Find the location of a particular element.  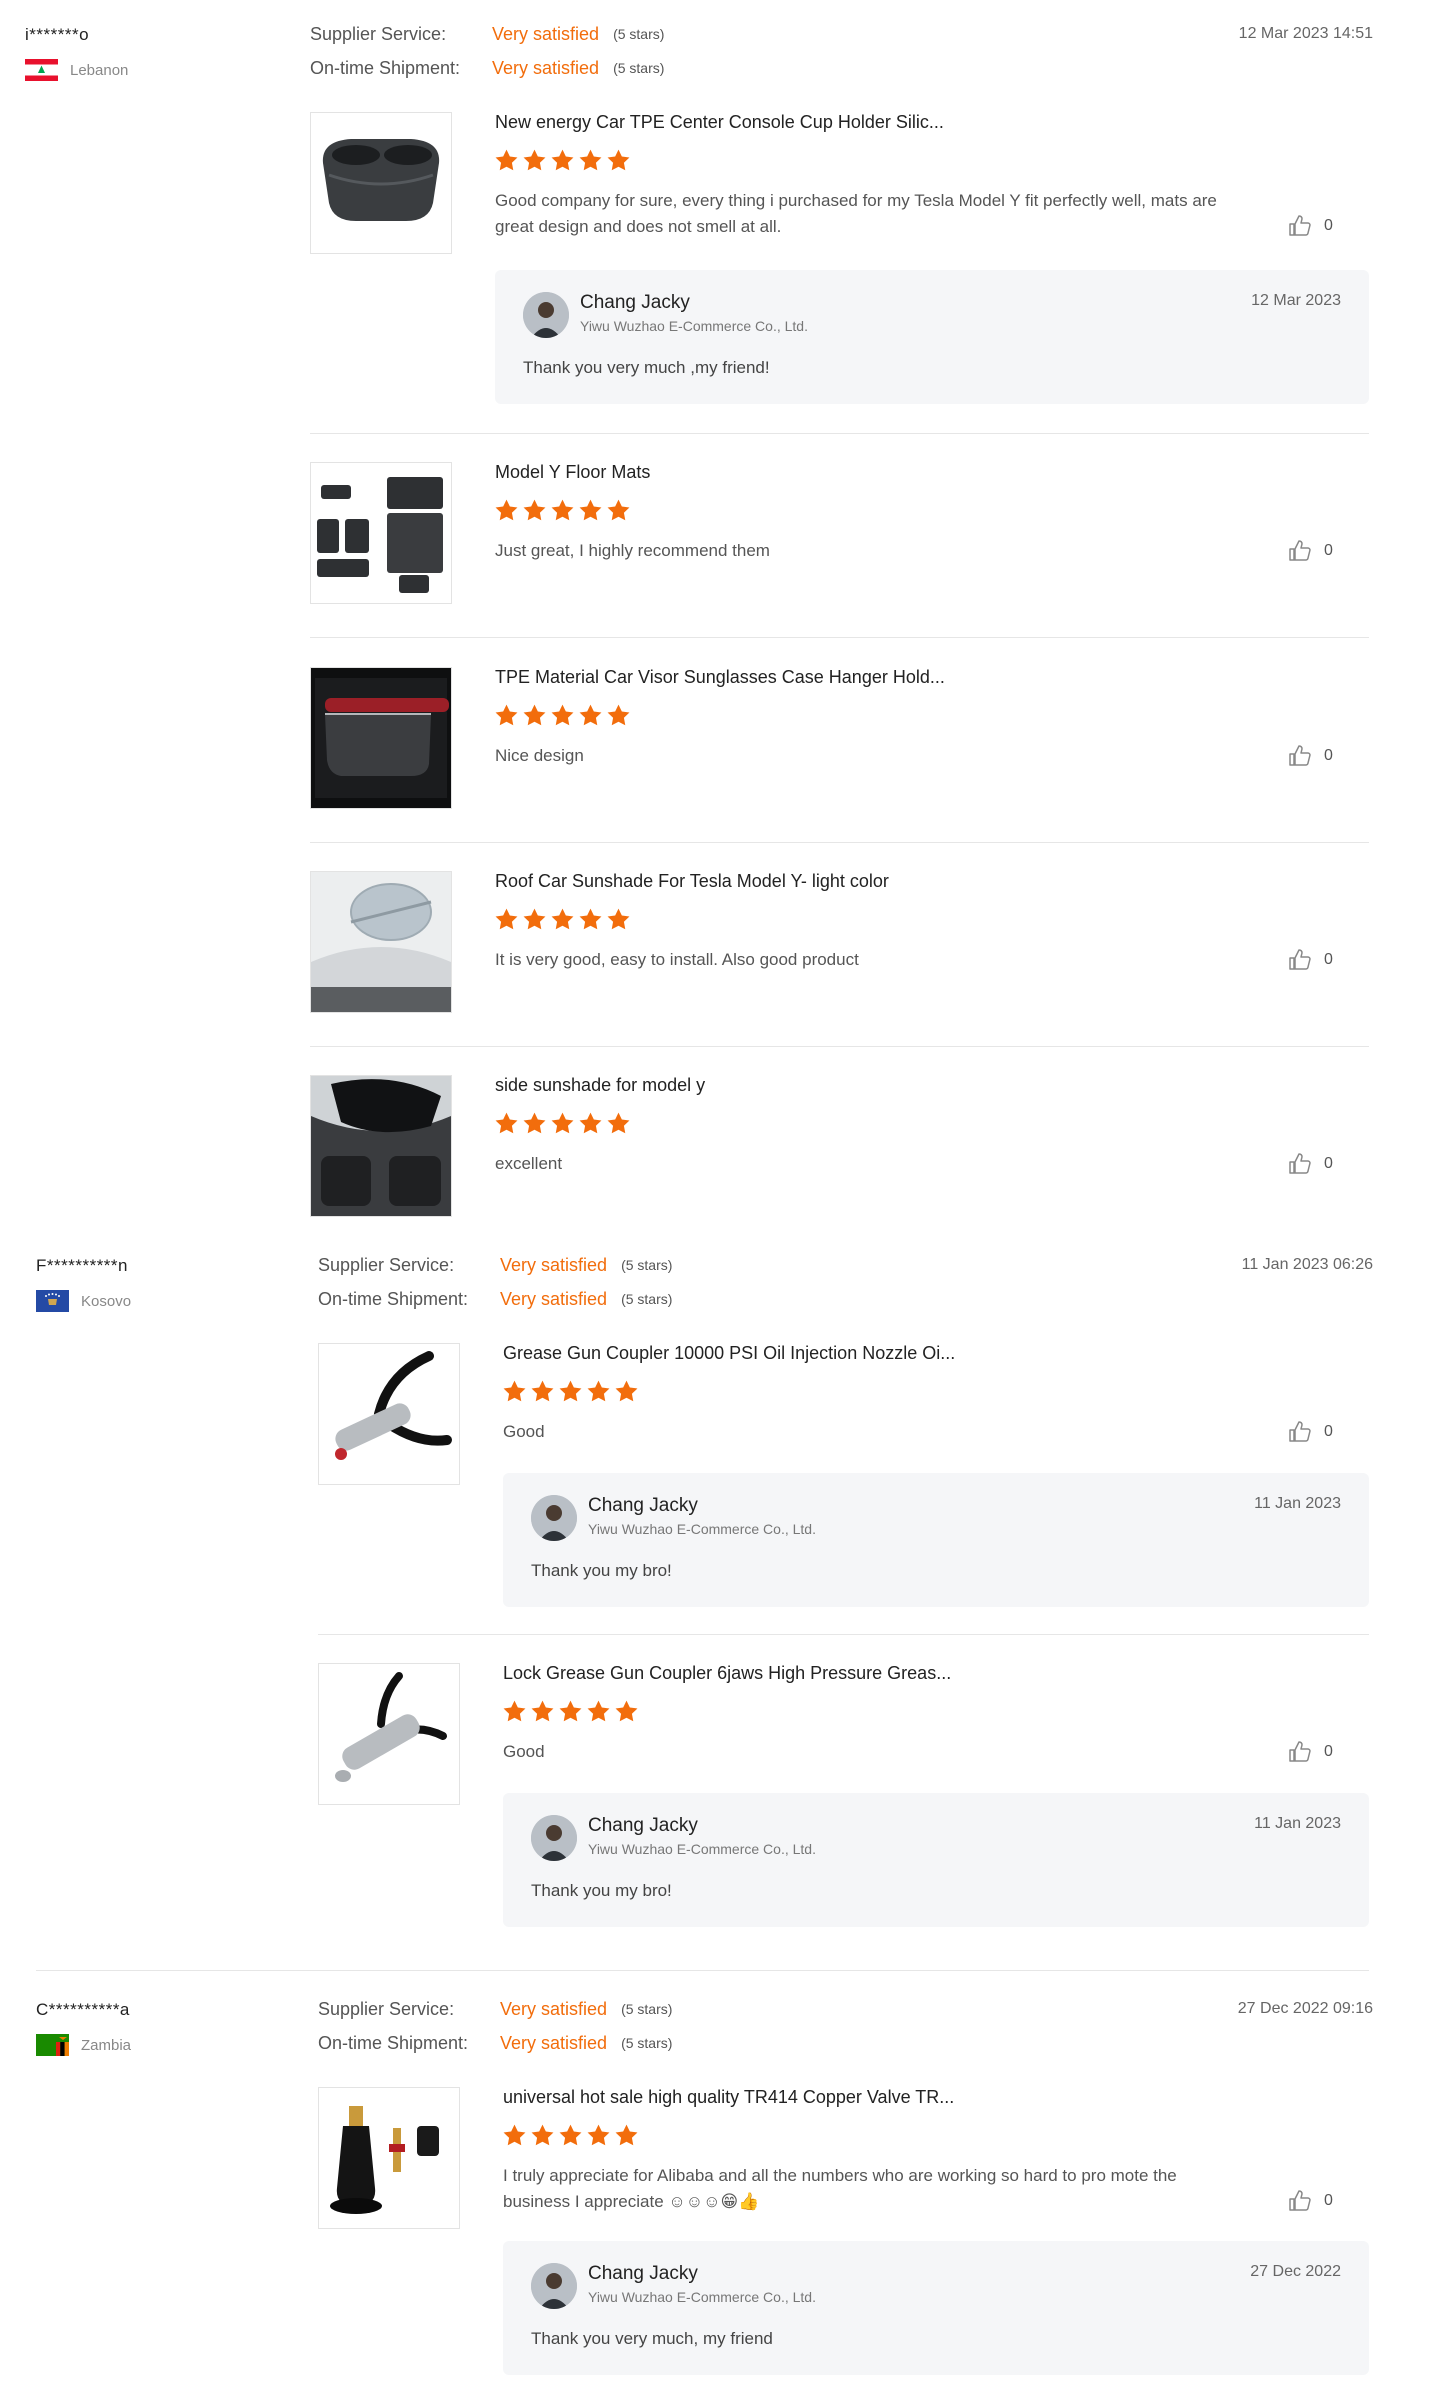

reply-text: Thank you my bro! is located at coordinates (601, 1570).